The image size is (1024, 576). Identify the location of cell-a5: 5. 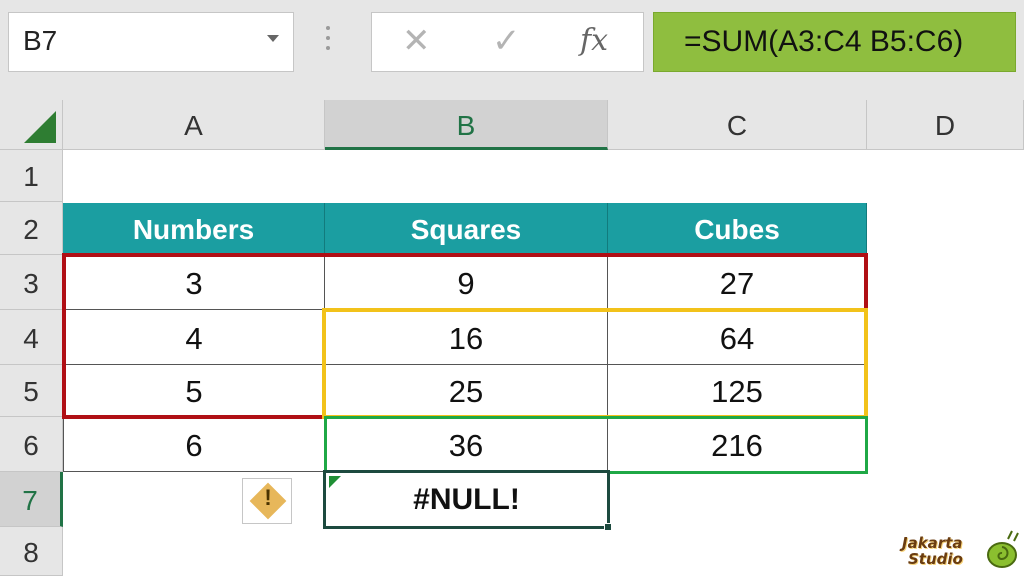
(194, 391).